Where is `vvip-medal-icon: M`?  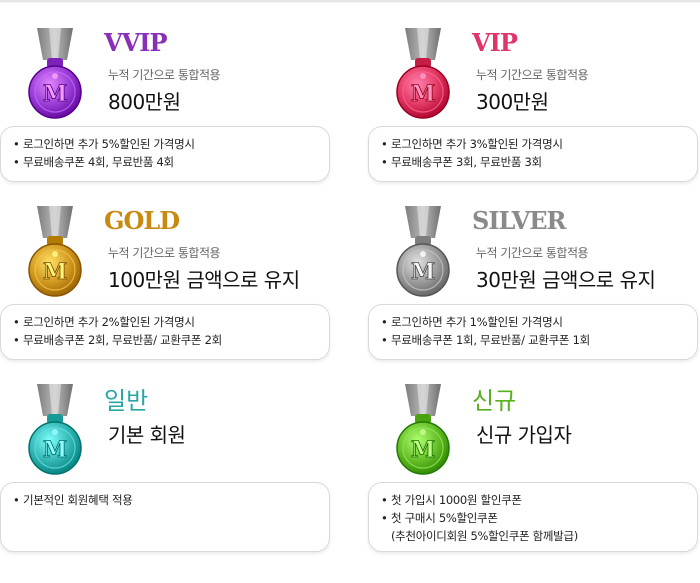 vvip-medal-icon: M is located at coordinates (55, 75).